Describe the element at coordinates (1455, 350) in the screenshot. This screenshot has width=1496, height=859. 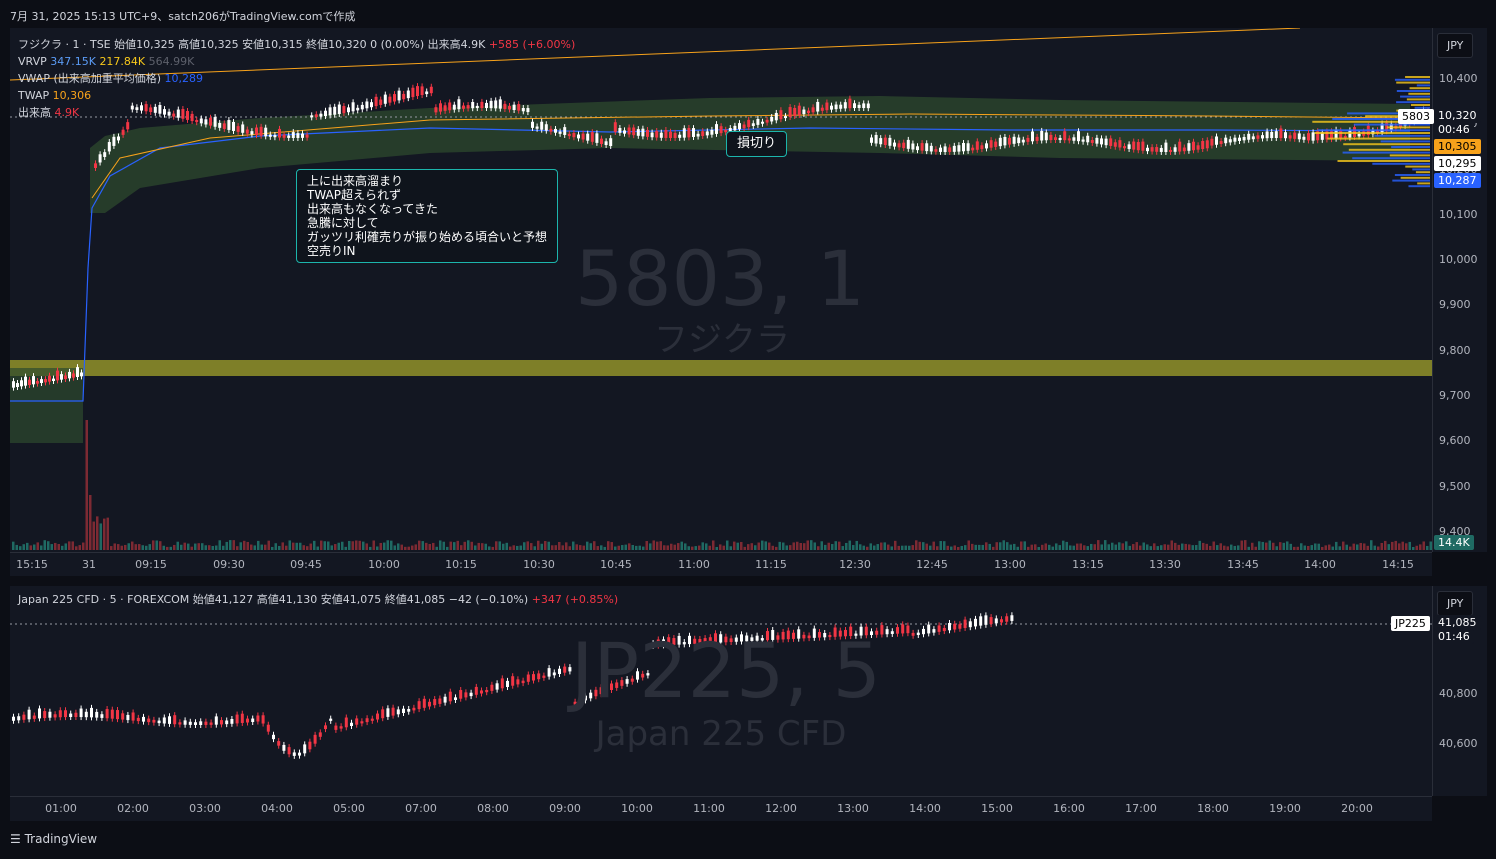
I see `price-tick: 9,800` at that location.